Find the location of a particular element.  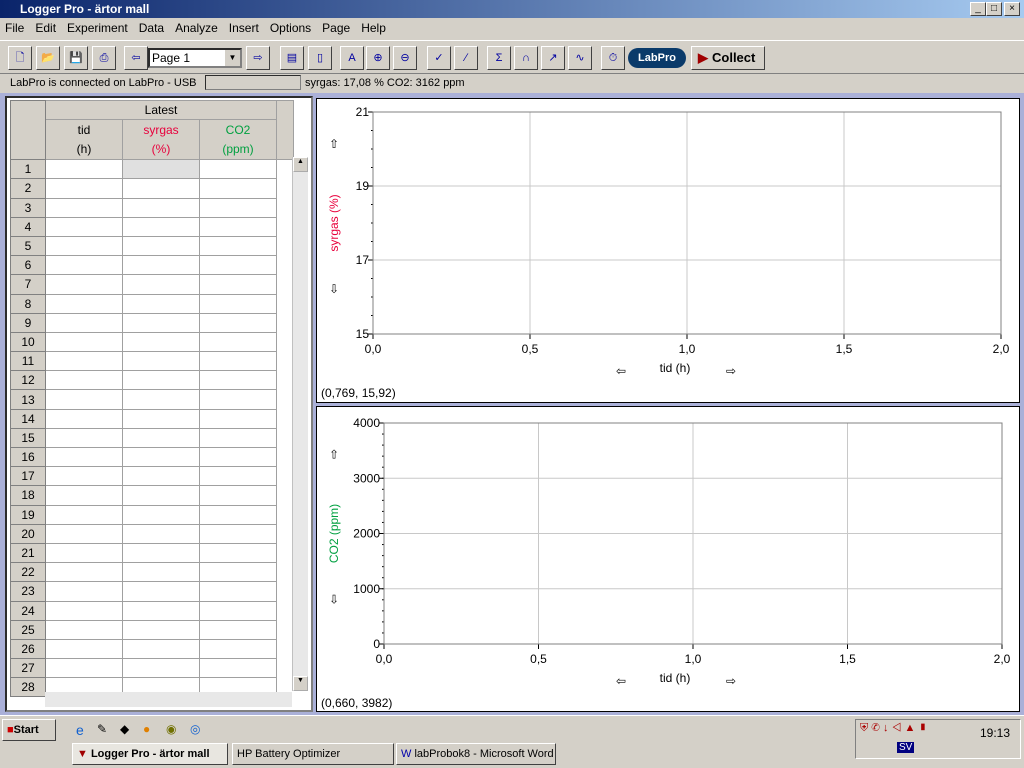

internet-explorer-icon: e is located at coordinates (80, 730).